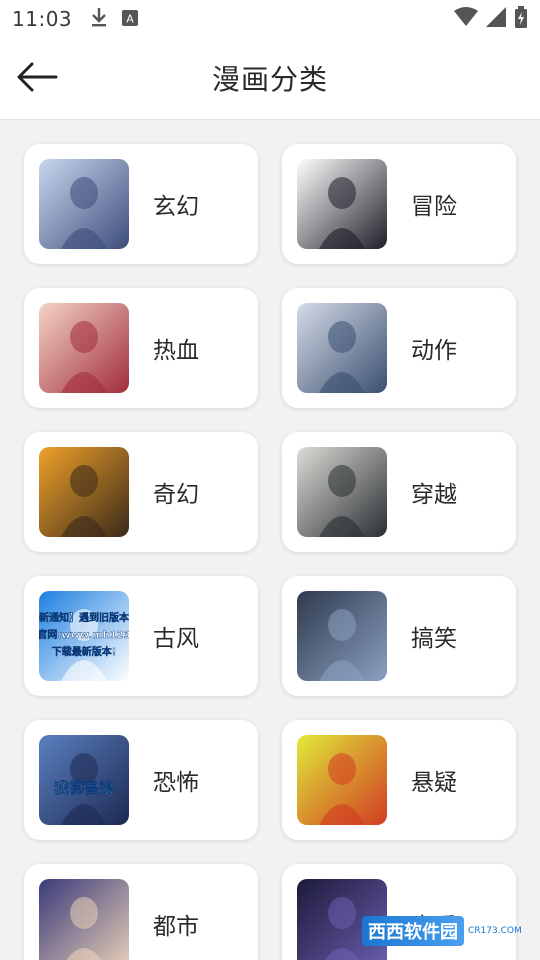 This screenshot has width=540, height=960. I want to click on category-label: 悬疑, so click(434, 783).